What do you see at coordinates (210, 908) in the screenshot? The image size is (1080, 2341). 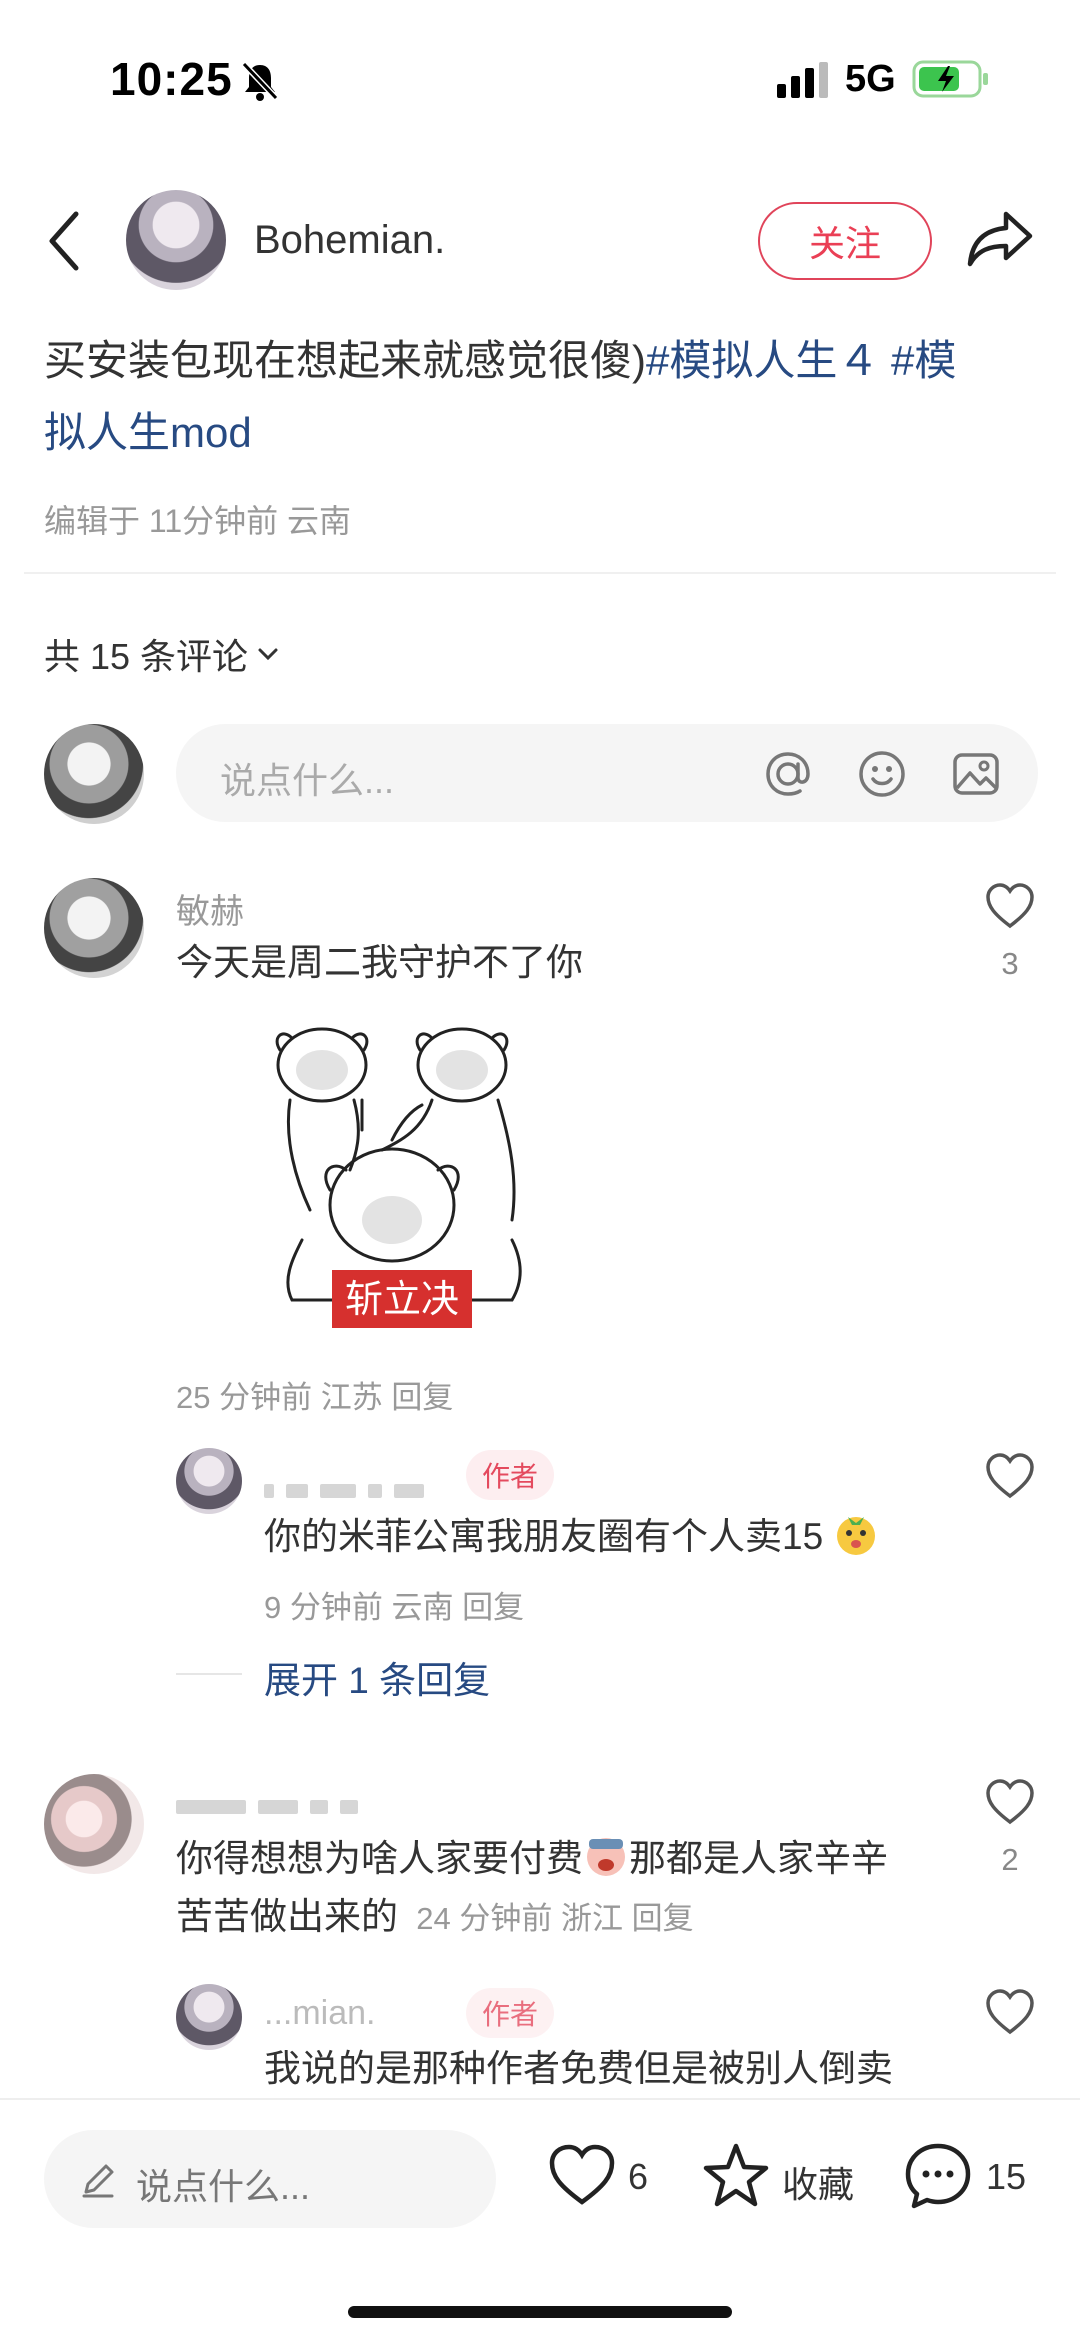 I see `commenter-name: 敏赫` at bounding box center [210, 908].